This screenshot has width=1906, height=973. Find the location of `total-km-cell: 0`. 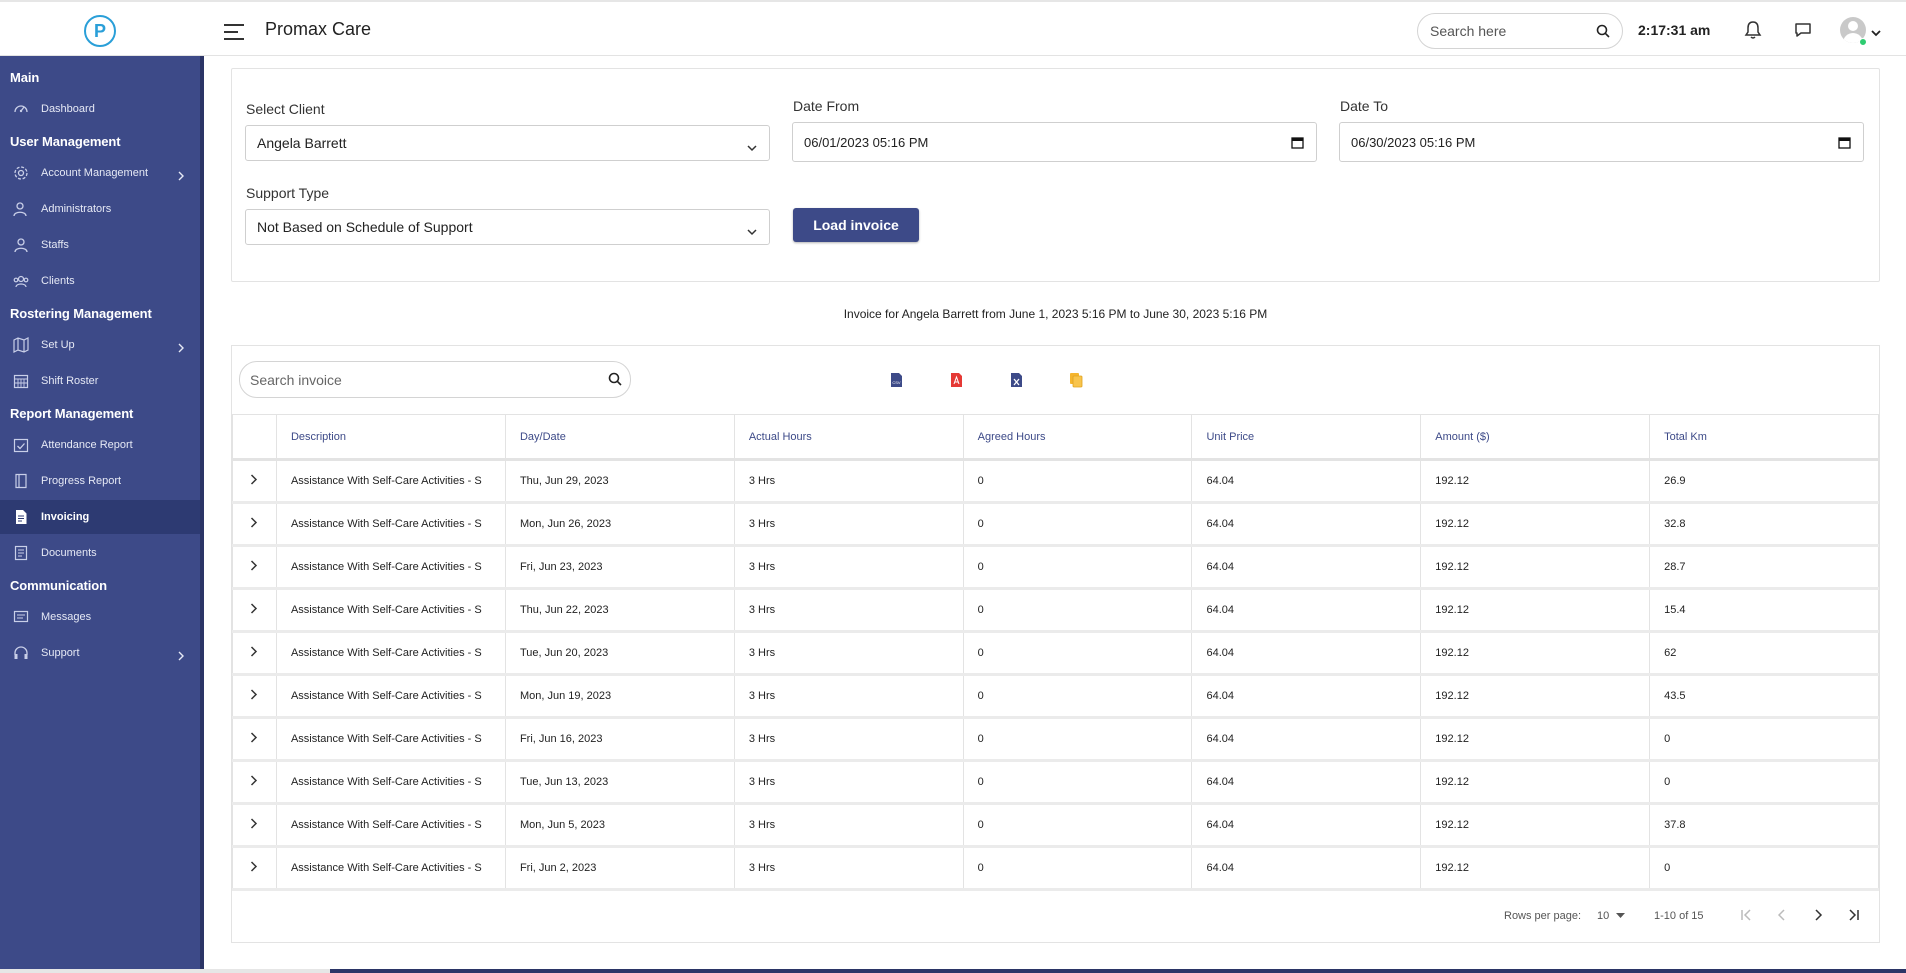

total-km-cell: 0 is located at coordinates (1764, 868).